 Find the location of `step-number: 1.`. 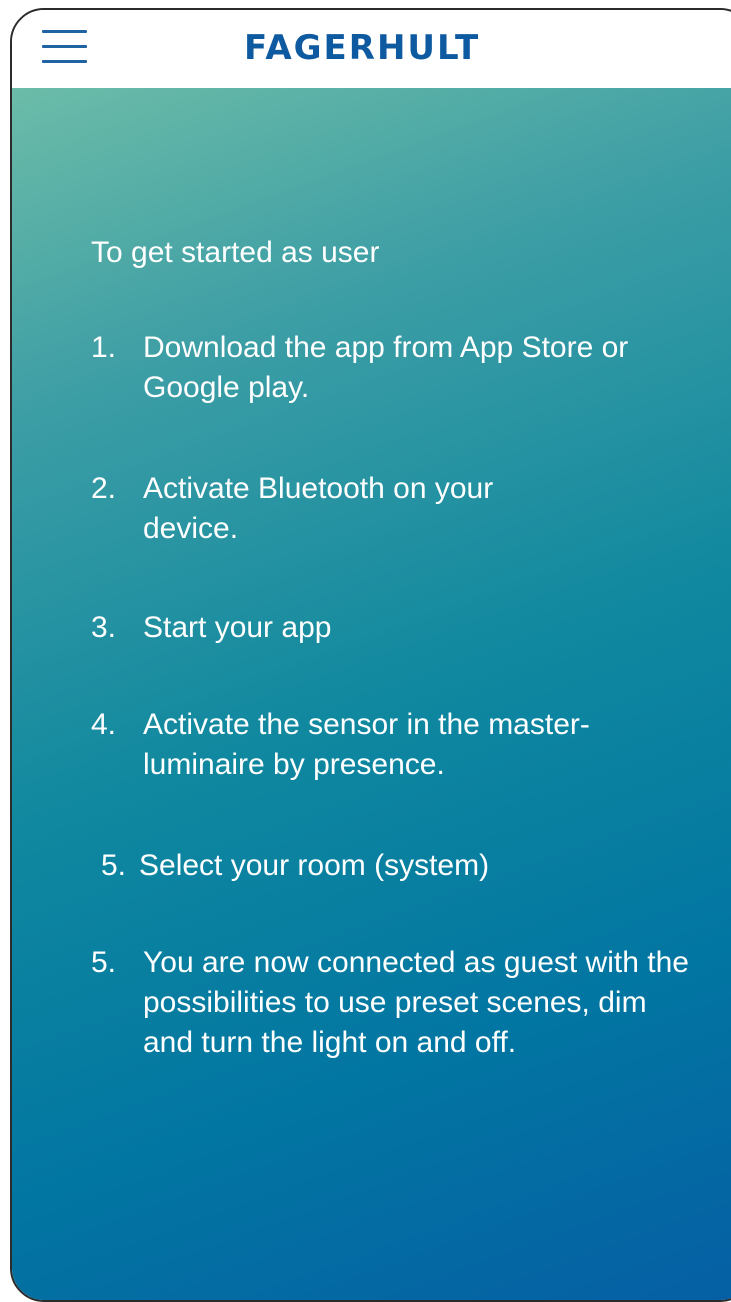

step-number: 1. is located at coordinates (104, 347).